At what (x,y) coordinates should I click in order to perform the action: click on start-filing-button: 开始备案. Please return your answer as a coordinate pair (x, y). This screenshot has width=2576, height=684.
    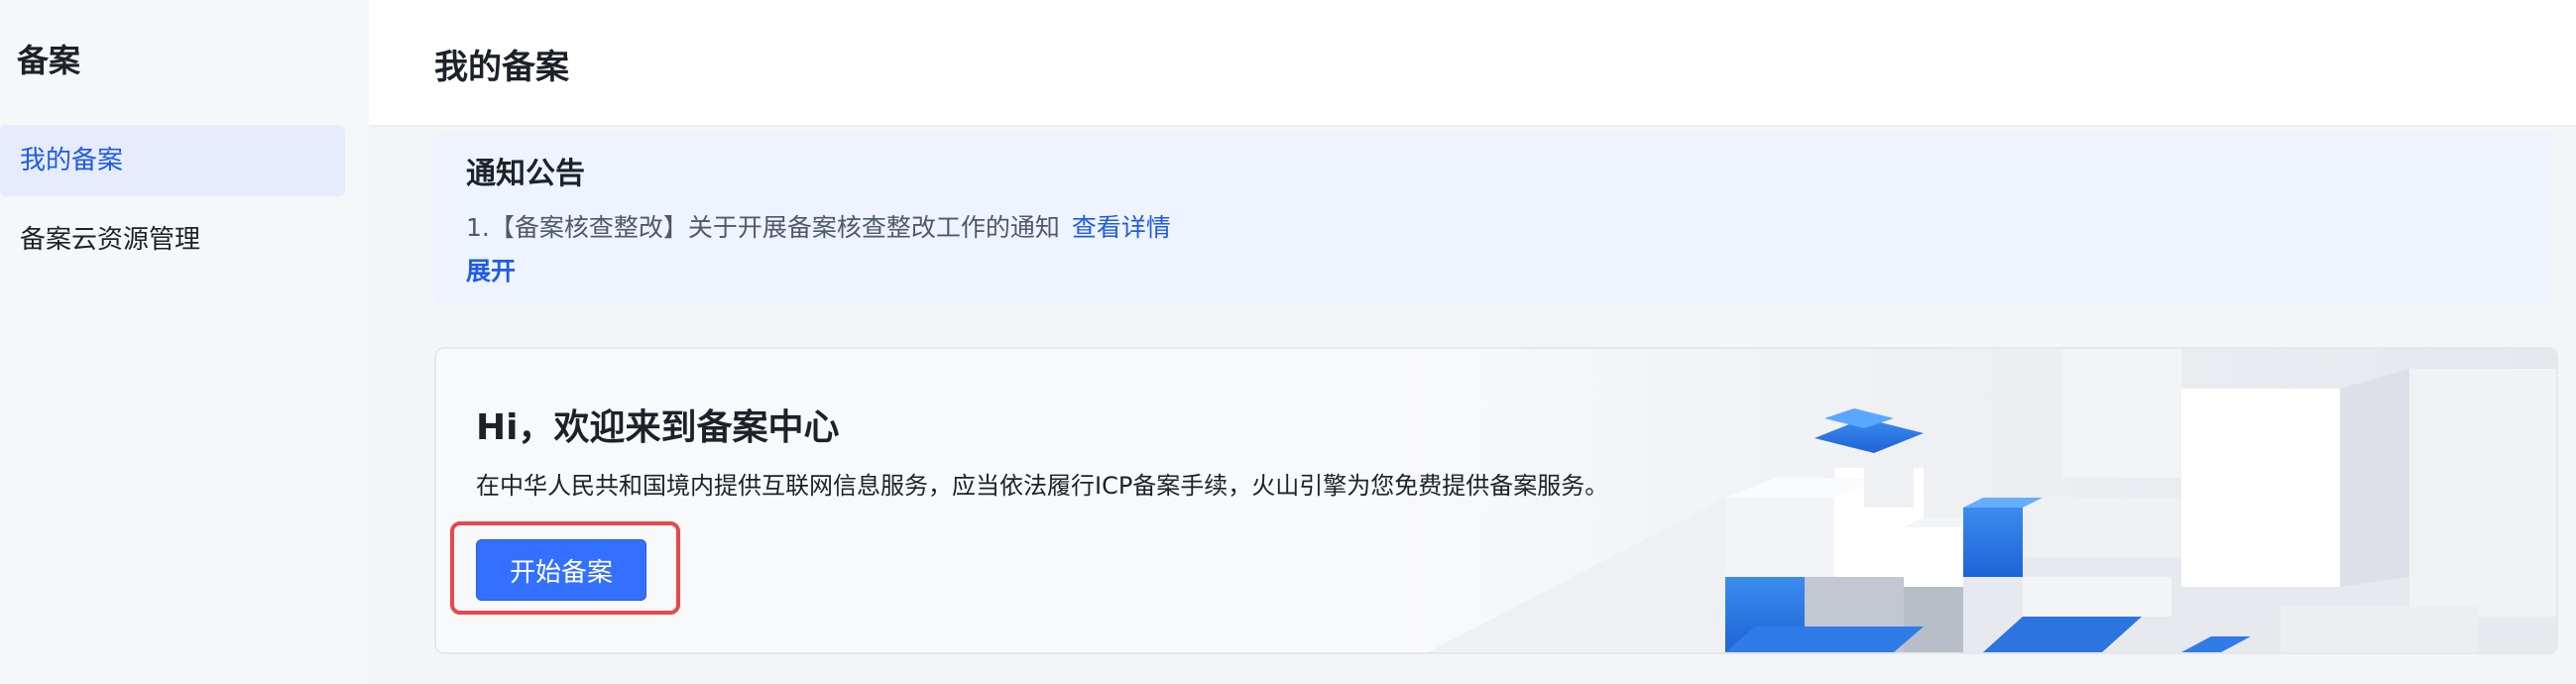
    Looking at the image, I should click on (561, 570).